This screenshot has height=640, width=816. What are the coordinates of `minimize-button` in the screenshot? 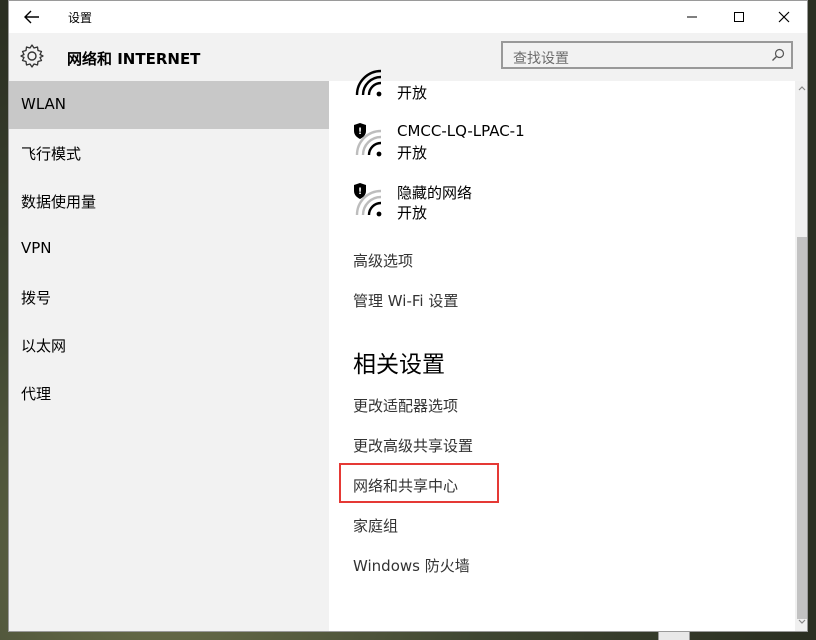 It's located at (692, 17).